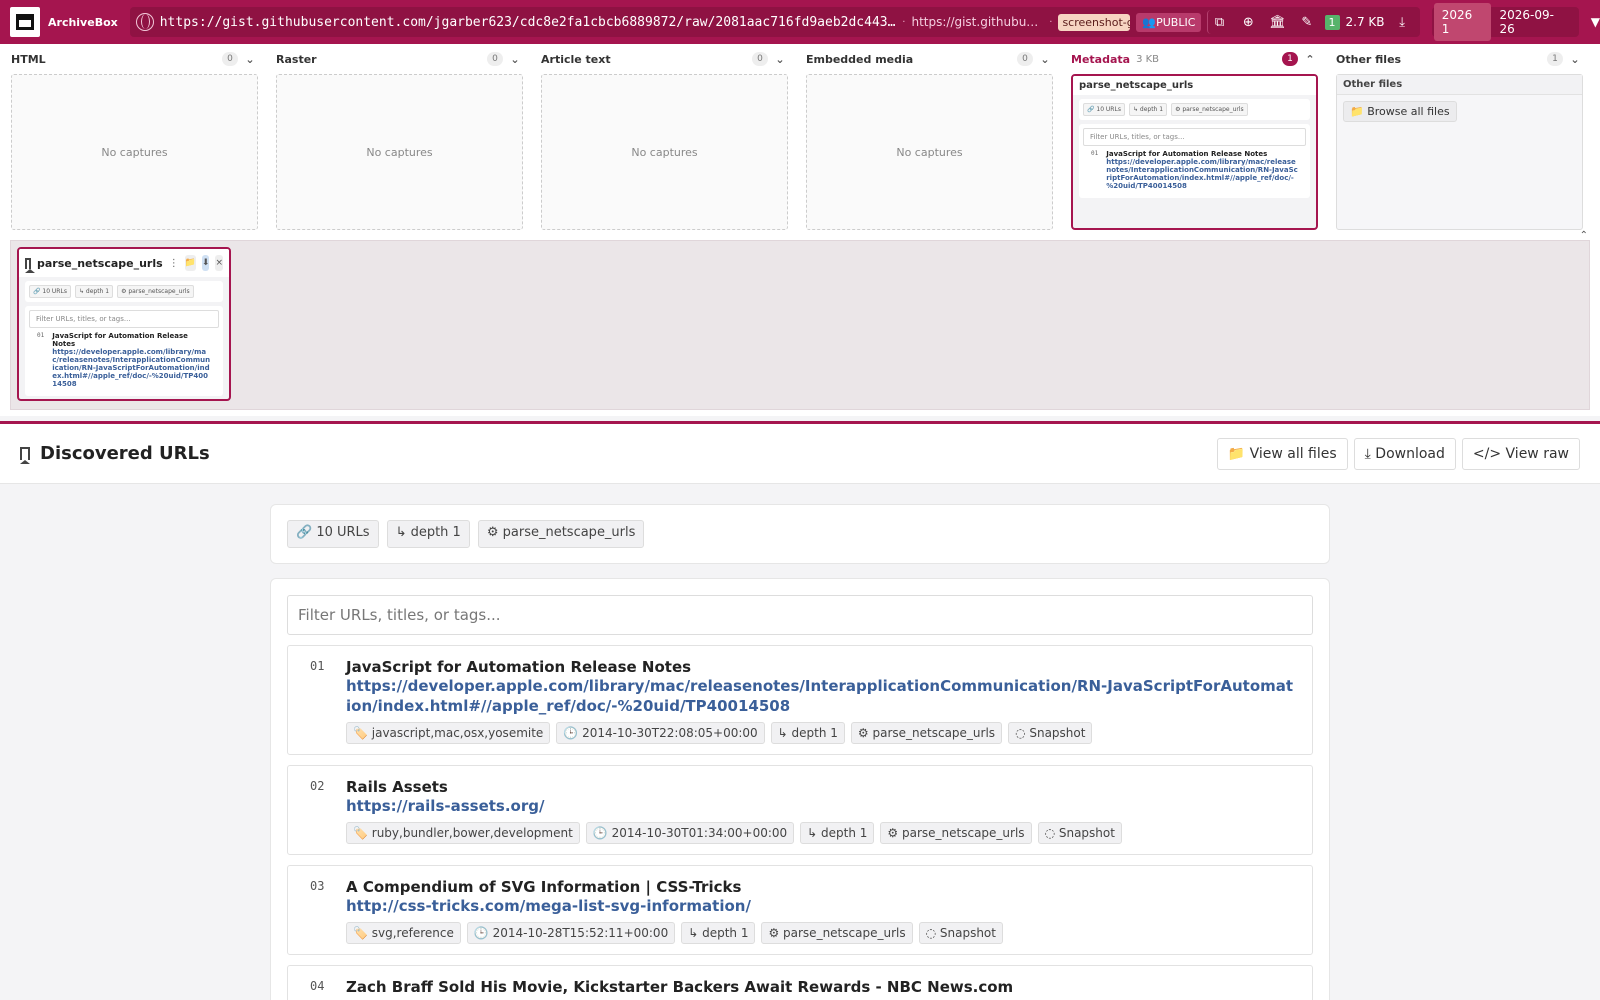  I want to click on date-button: 2026-09-26, so click(1535, 22).